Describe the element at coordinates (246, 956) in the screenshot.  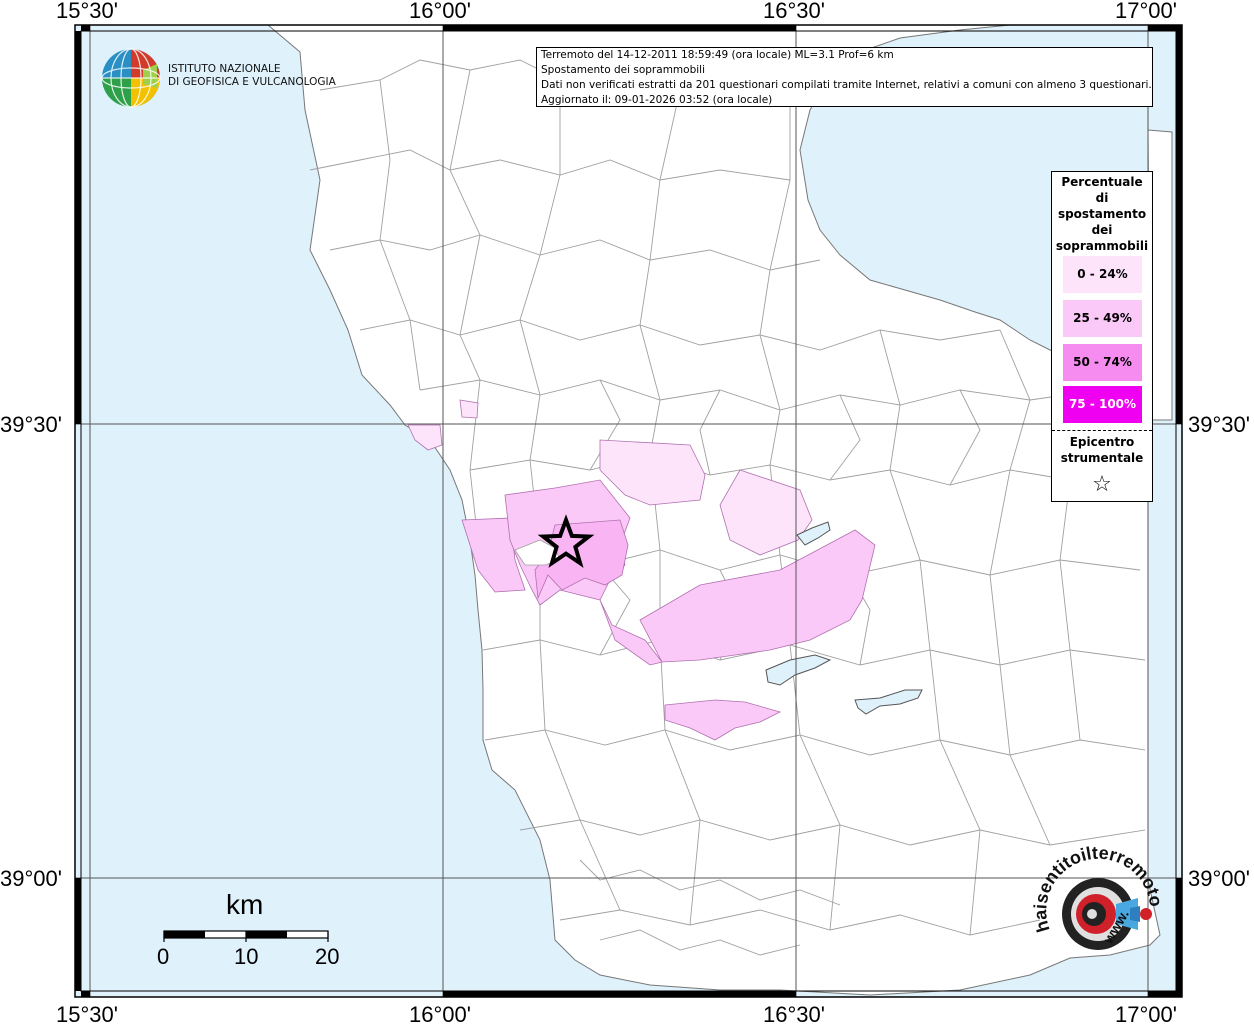
I see `scale-label-10: 10` at that location.